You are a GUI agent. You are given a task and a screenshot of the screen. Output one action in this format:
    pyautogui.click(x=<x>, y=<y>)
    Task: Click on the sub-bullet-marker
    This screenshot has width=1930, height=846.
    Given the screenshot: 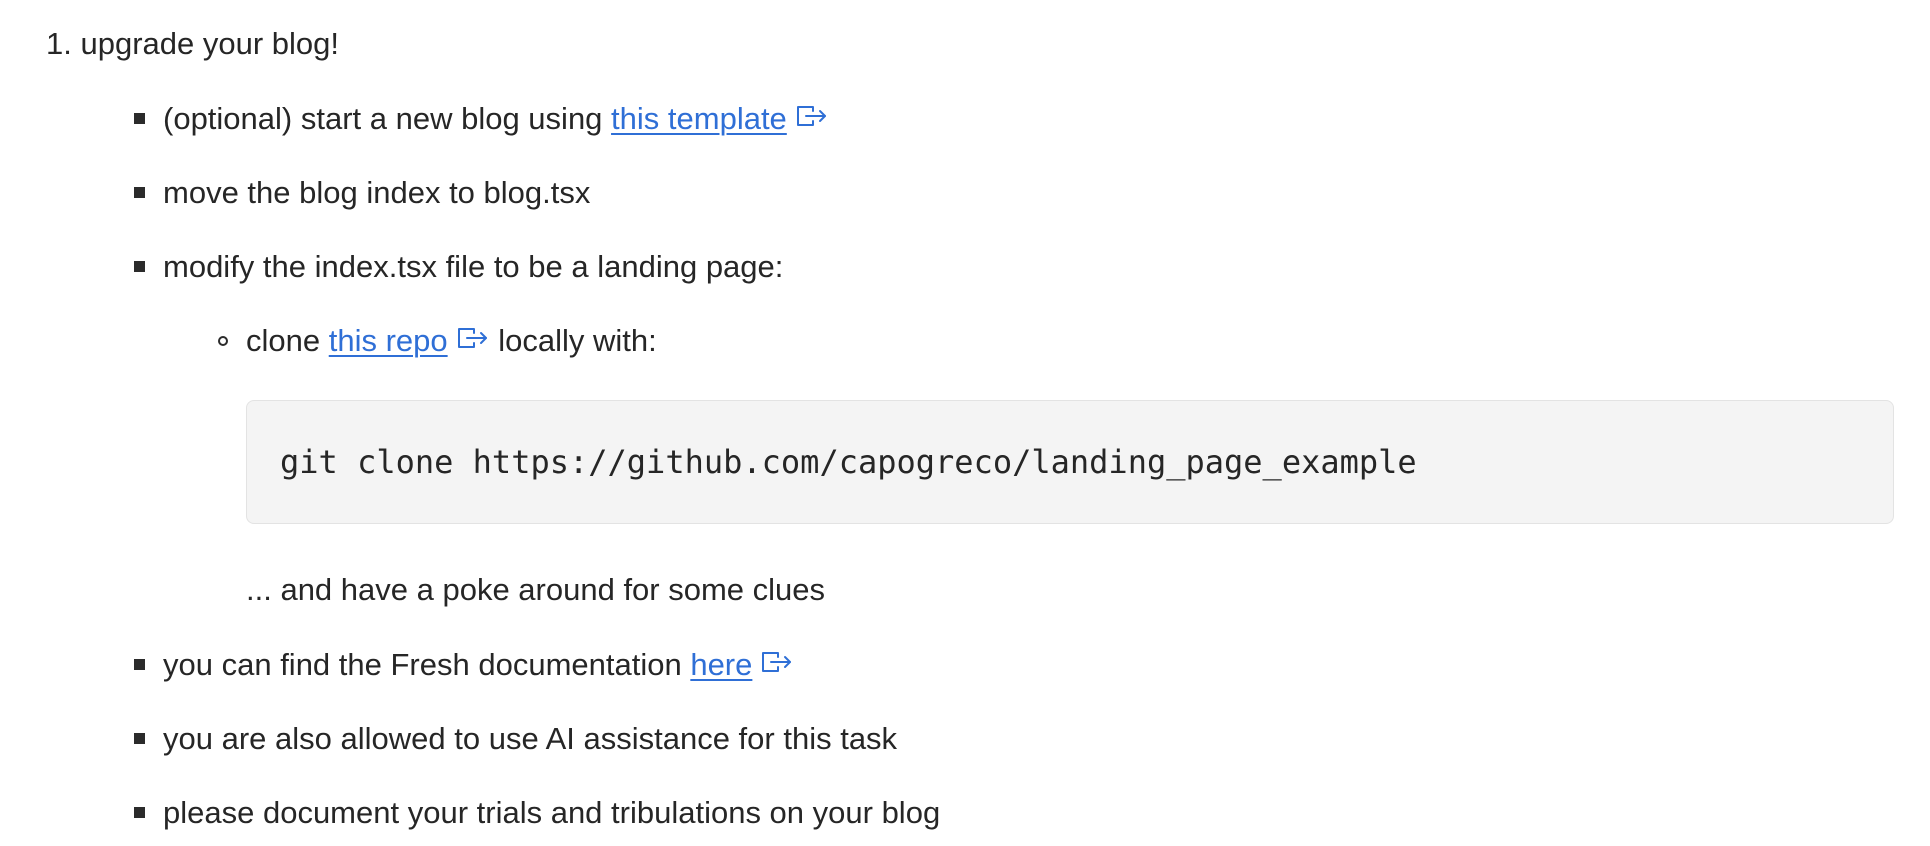 What is the action you would take?
    pyautogui.click(x=223, y=341)
    